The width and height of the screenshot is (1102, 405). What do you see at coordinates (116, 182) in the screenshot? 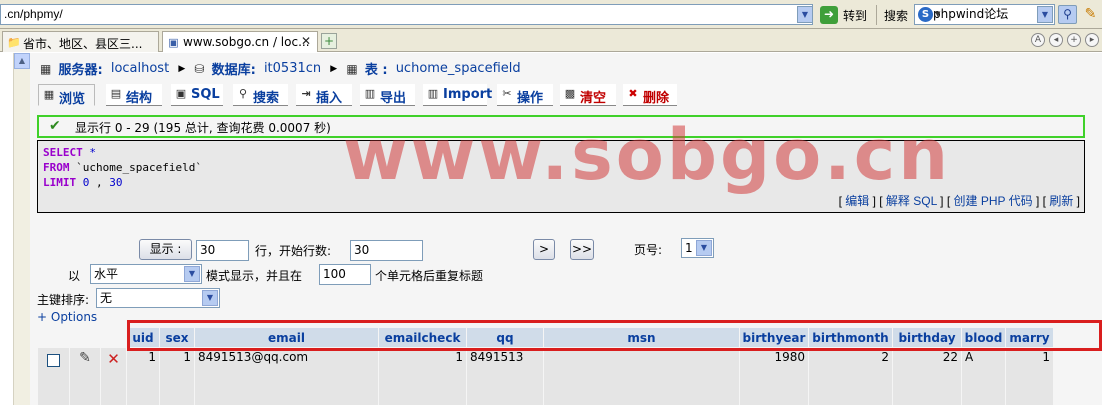
I see `sql-number: 30` at bounding box center [116, 182].